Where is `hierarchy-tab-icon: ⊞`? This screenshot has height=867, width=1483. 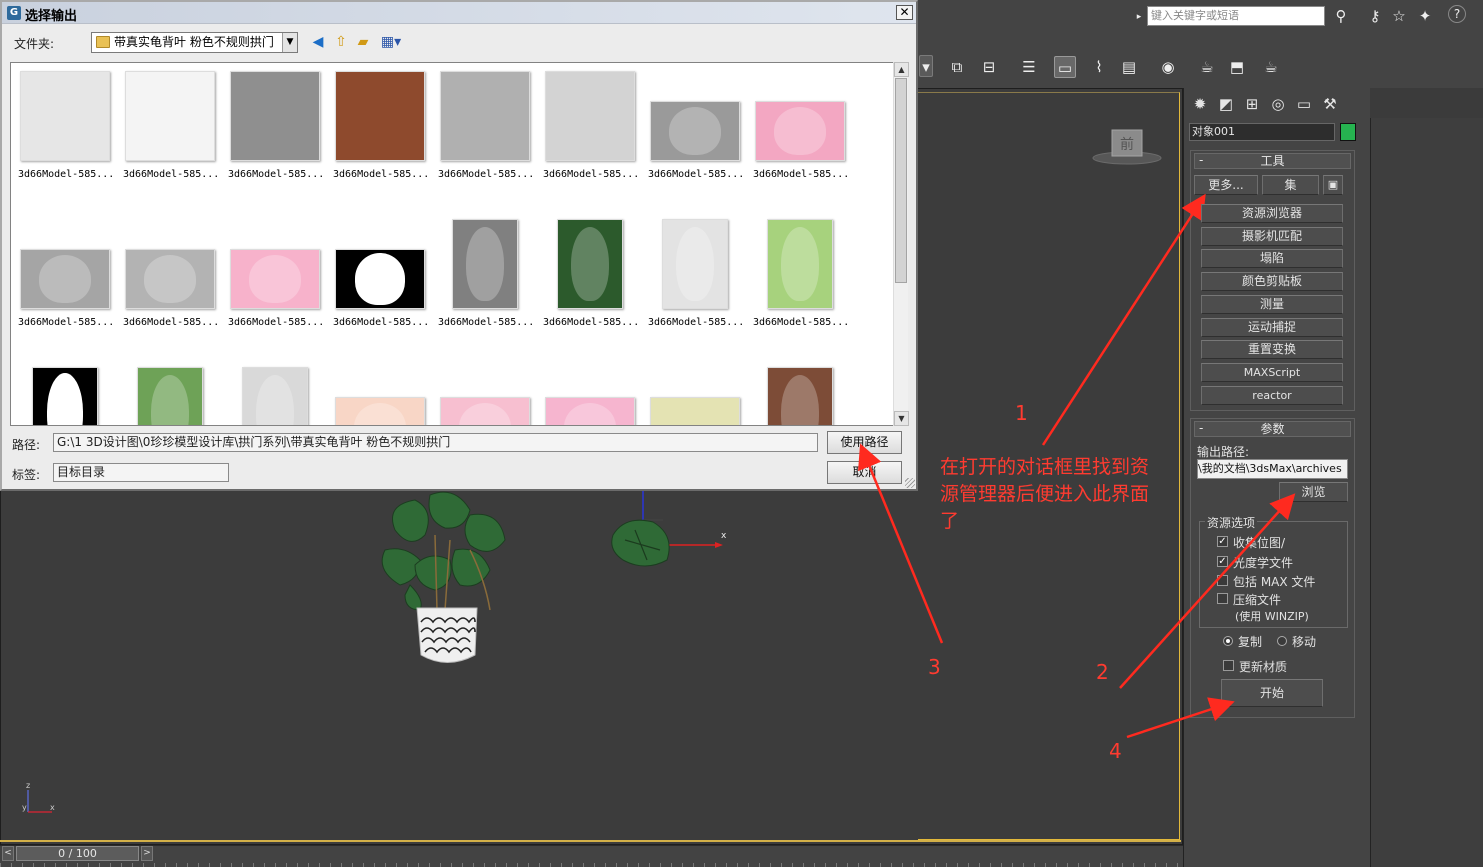
hierarchy-tab-icon: ⊞ is located at coordinates (1252, 104).